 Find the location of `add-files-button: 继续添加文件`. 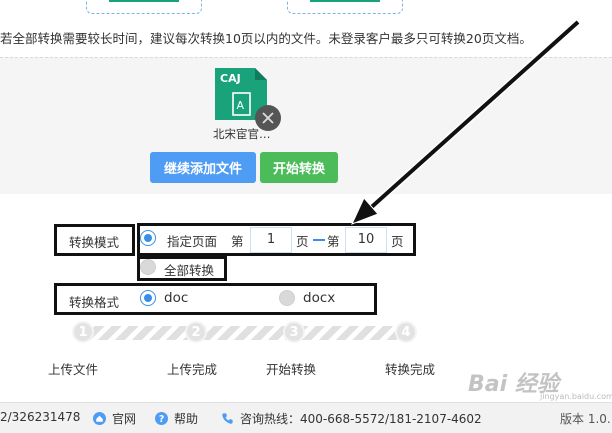

add-files-button: 继续添加文件 is located at coordinates (203, 167).